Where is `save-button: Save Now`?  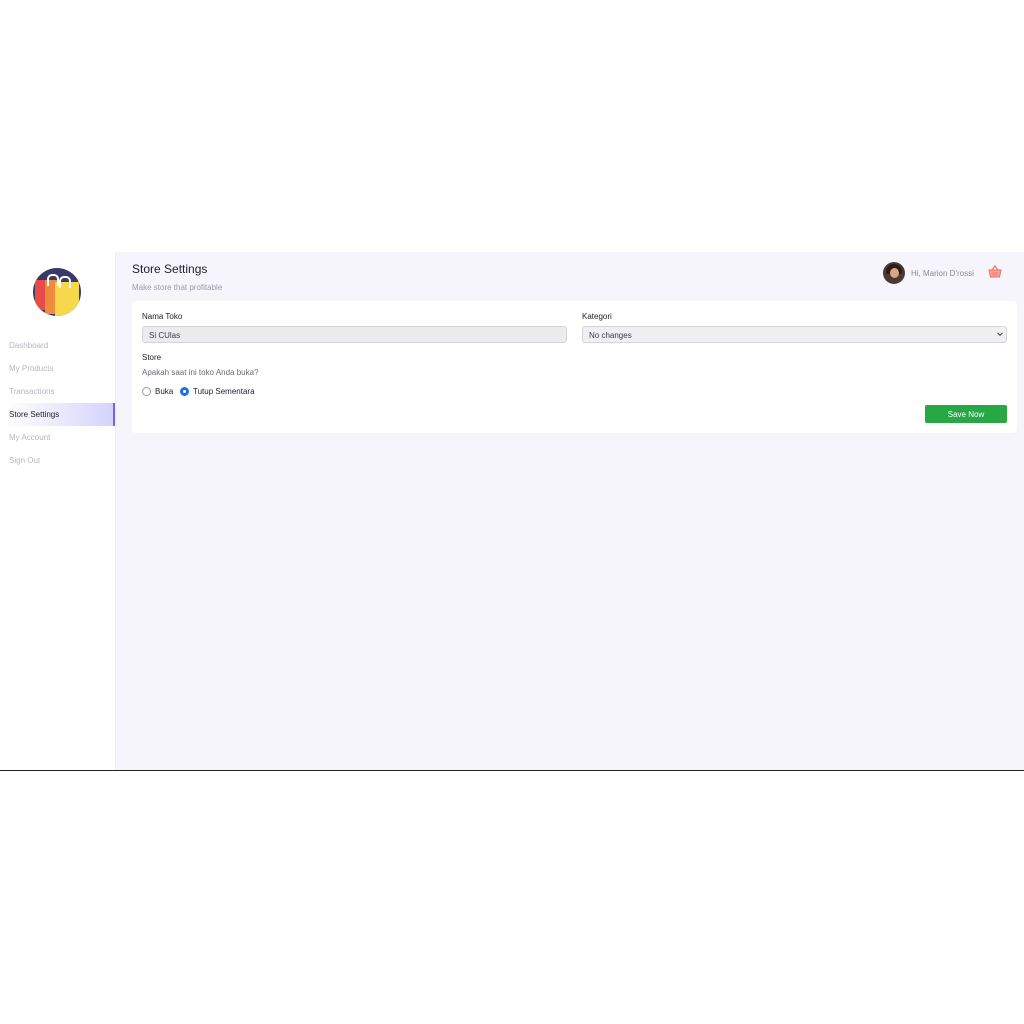 save-button: Save Now is located at coordinates (966, 414).